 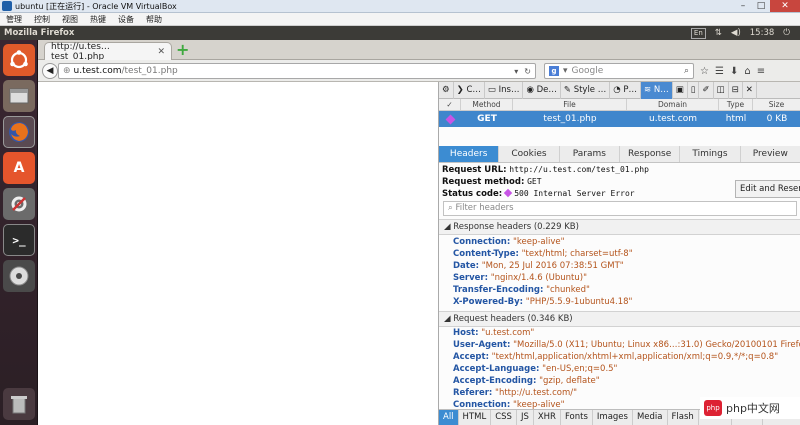 I want to click on tab-strip: http://u.tes…test_01.php ✕ +, so click(x=419, y=51).